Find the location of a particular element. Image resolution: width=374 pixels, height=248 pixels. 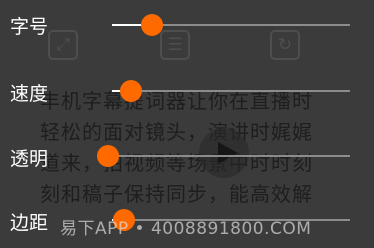

font-size-label: 字号 is located at coordinates (29, 27).